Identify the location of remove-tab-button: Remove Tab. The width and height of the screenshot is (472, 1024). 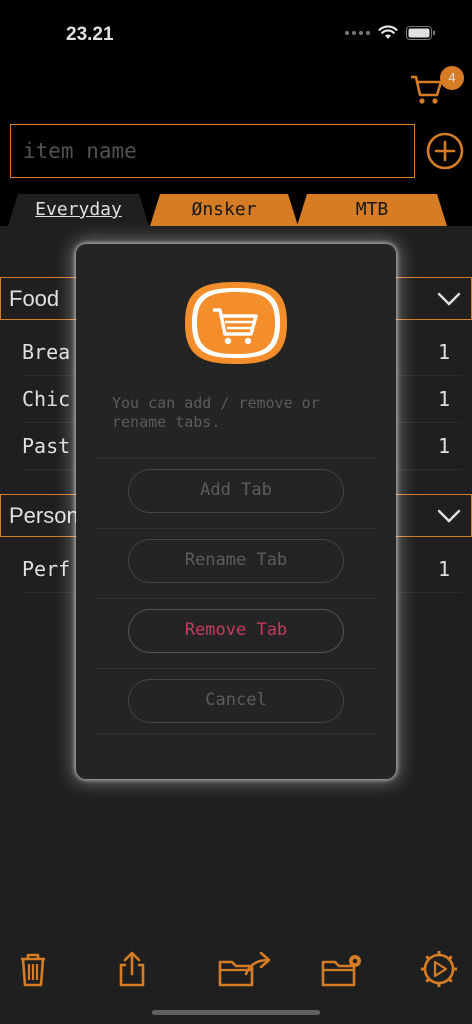
(236, 631).